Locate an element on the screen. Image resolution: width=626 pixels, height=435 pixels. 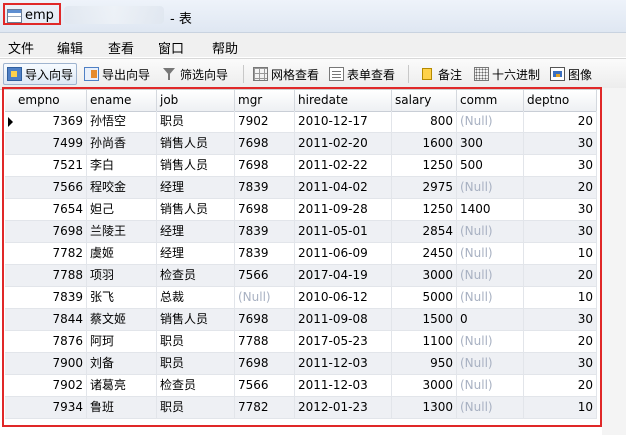
table-row: 7839 张飞 总裁 (Null) 2010-06-12 5000 (Null) 10 is located at coordinates (301, 298).